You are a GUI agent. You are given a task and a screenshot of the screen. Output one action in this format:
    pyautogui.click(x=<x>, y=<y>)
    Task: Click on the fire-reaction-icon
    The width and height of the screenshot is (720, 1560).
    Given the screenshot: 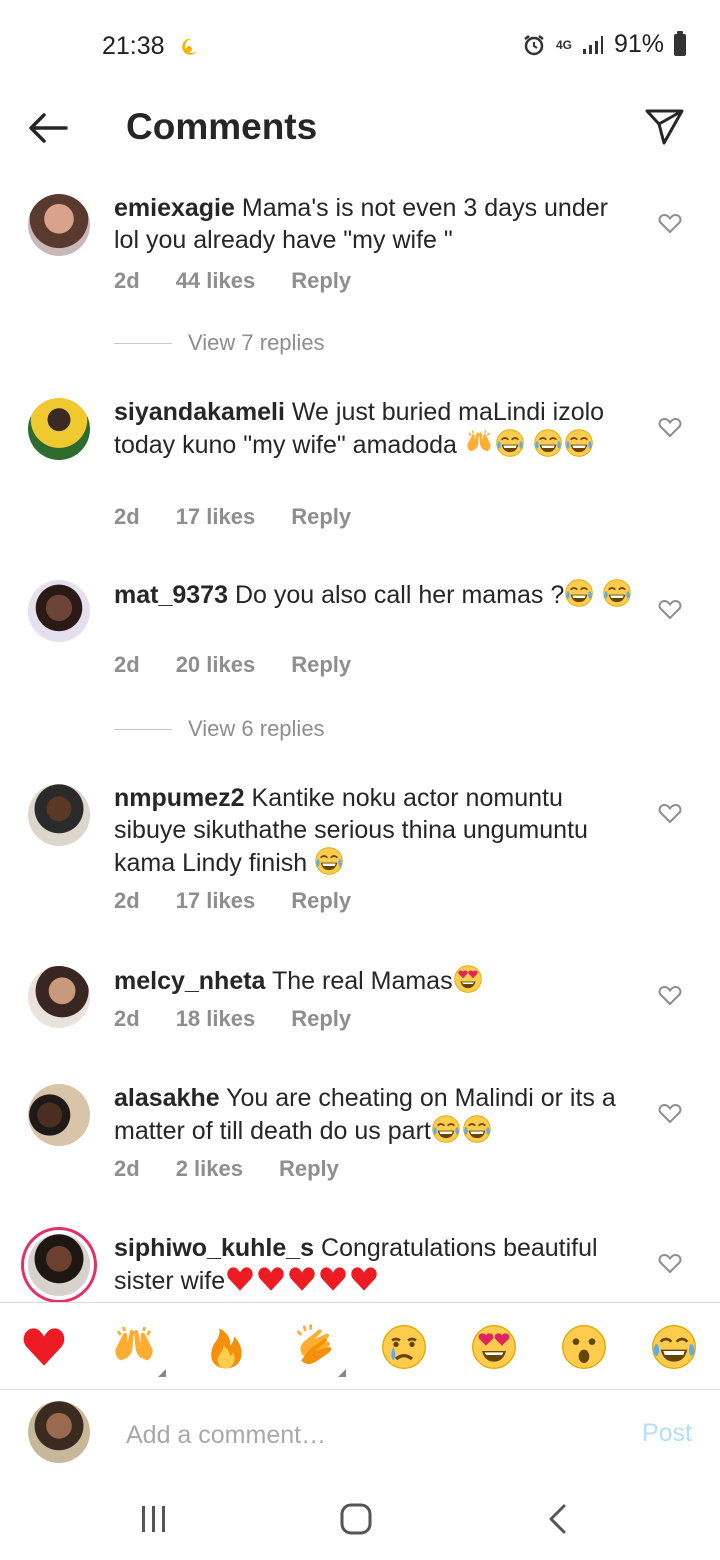 What is the action you would take?
    pyautogui.click(x=226, y=1347)
    